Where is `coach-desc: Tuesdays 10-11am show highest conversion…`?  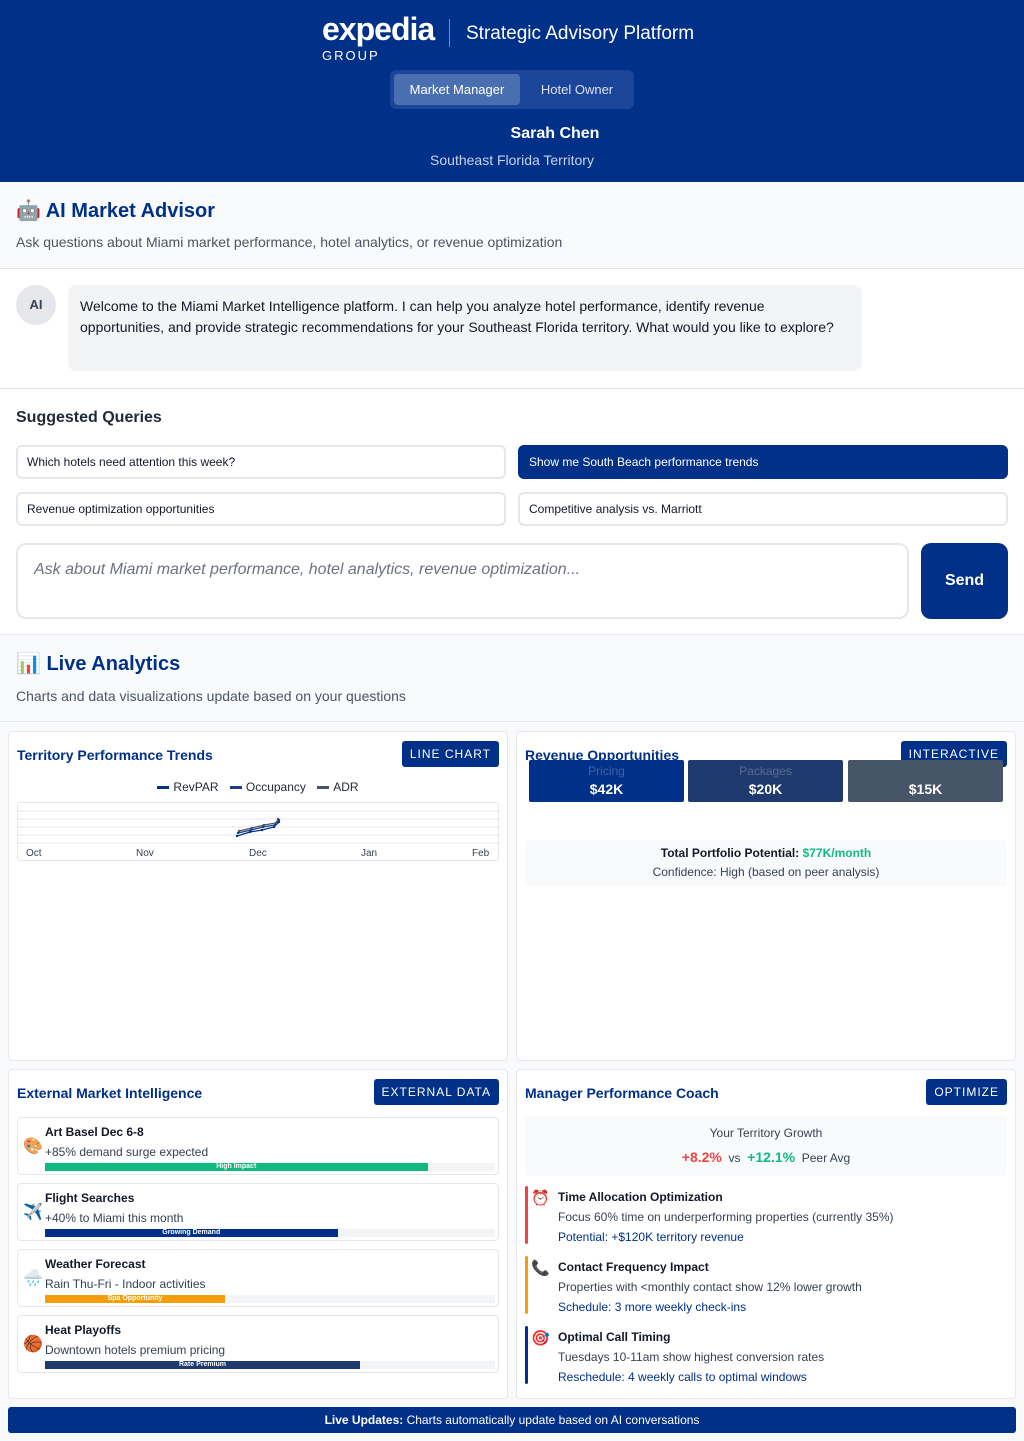
coach-desc: Tuesdays 10-11am show highest conversion… is located at coordinates (691, 1357).